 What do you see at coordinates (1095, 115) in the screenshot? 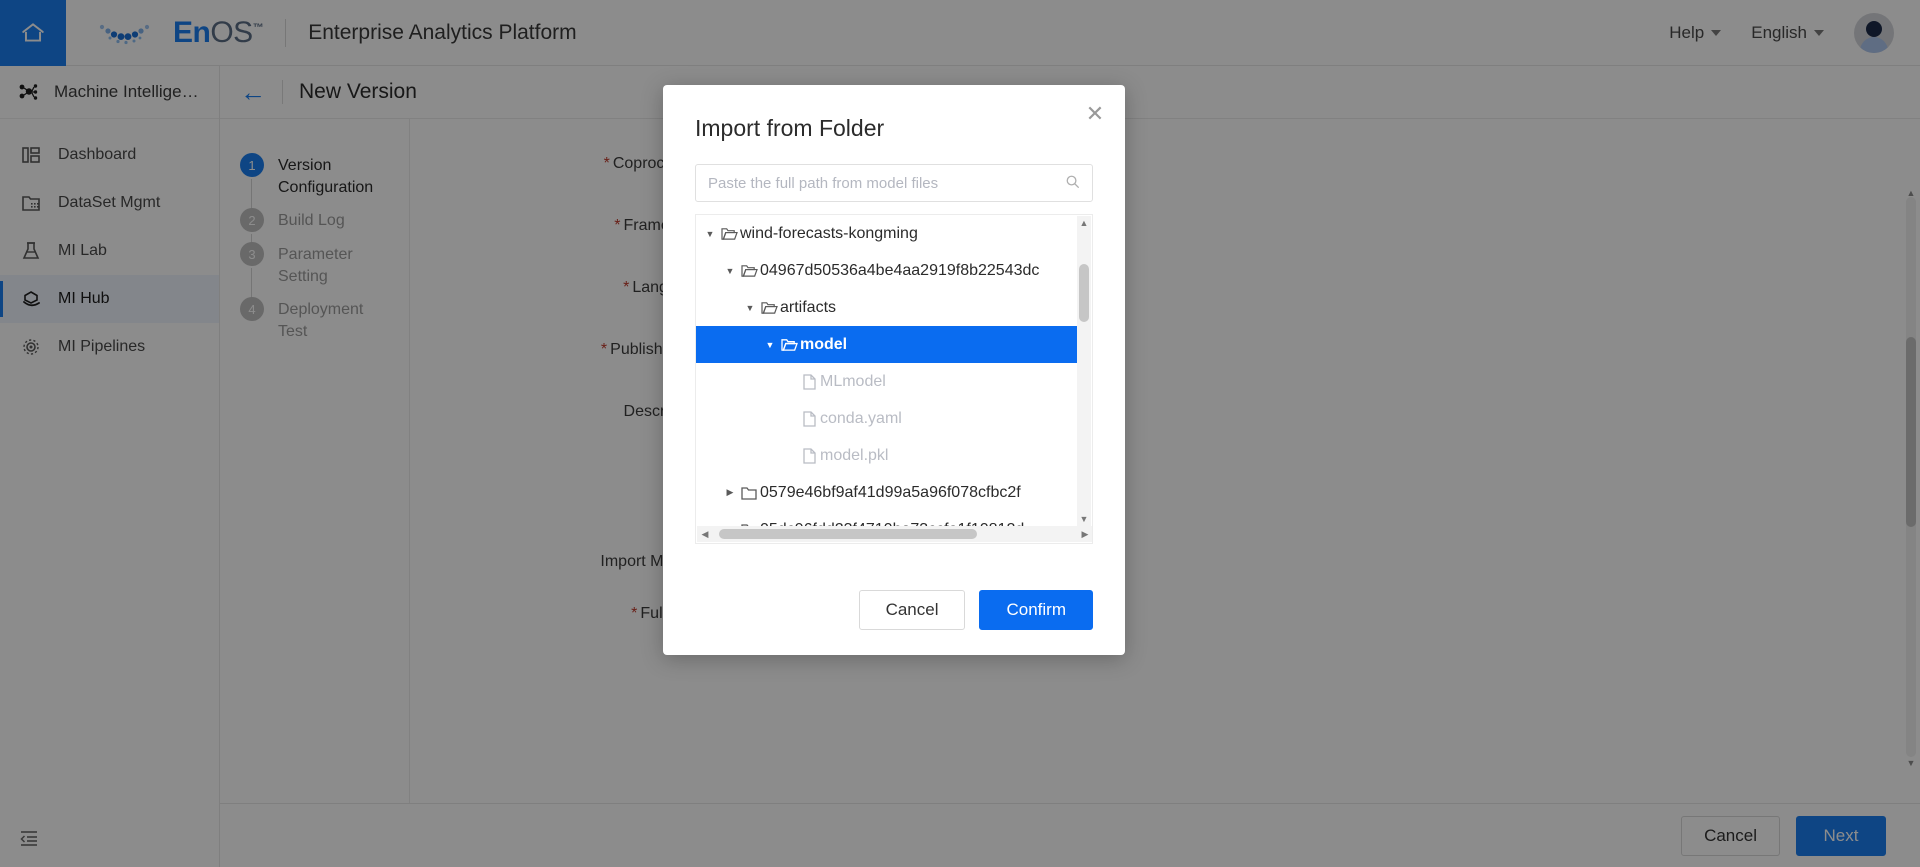
I see `close-icon: ✕` at bounding box center [1095, 115].